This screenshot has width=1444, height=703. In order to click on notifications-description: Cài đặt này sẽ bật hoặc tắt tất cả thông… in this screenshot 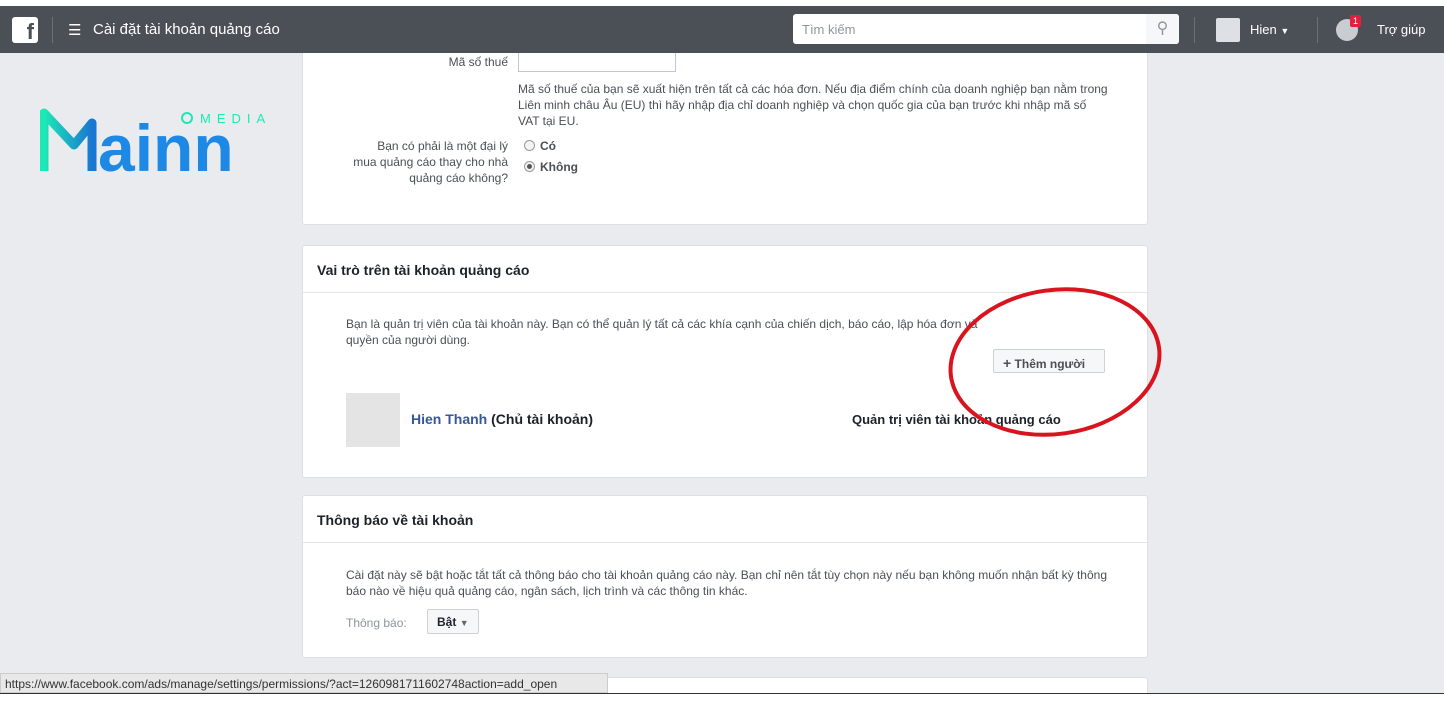, I will do `click(726, 583)`.